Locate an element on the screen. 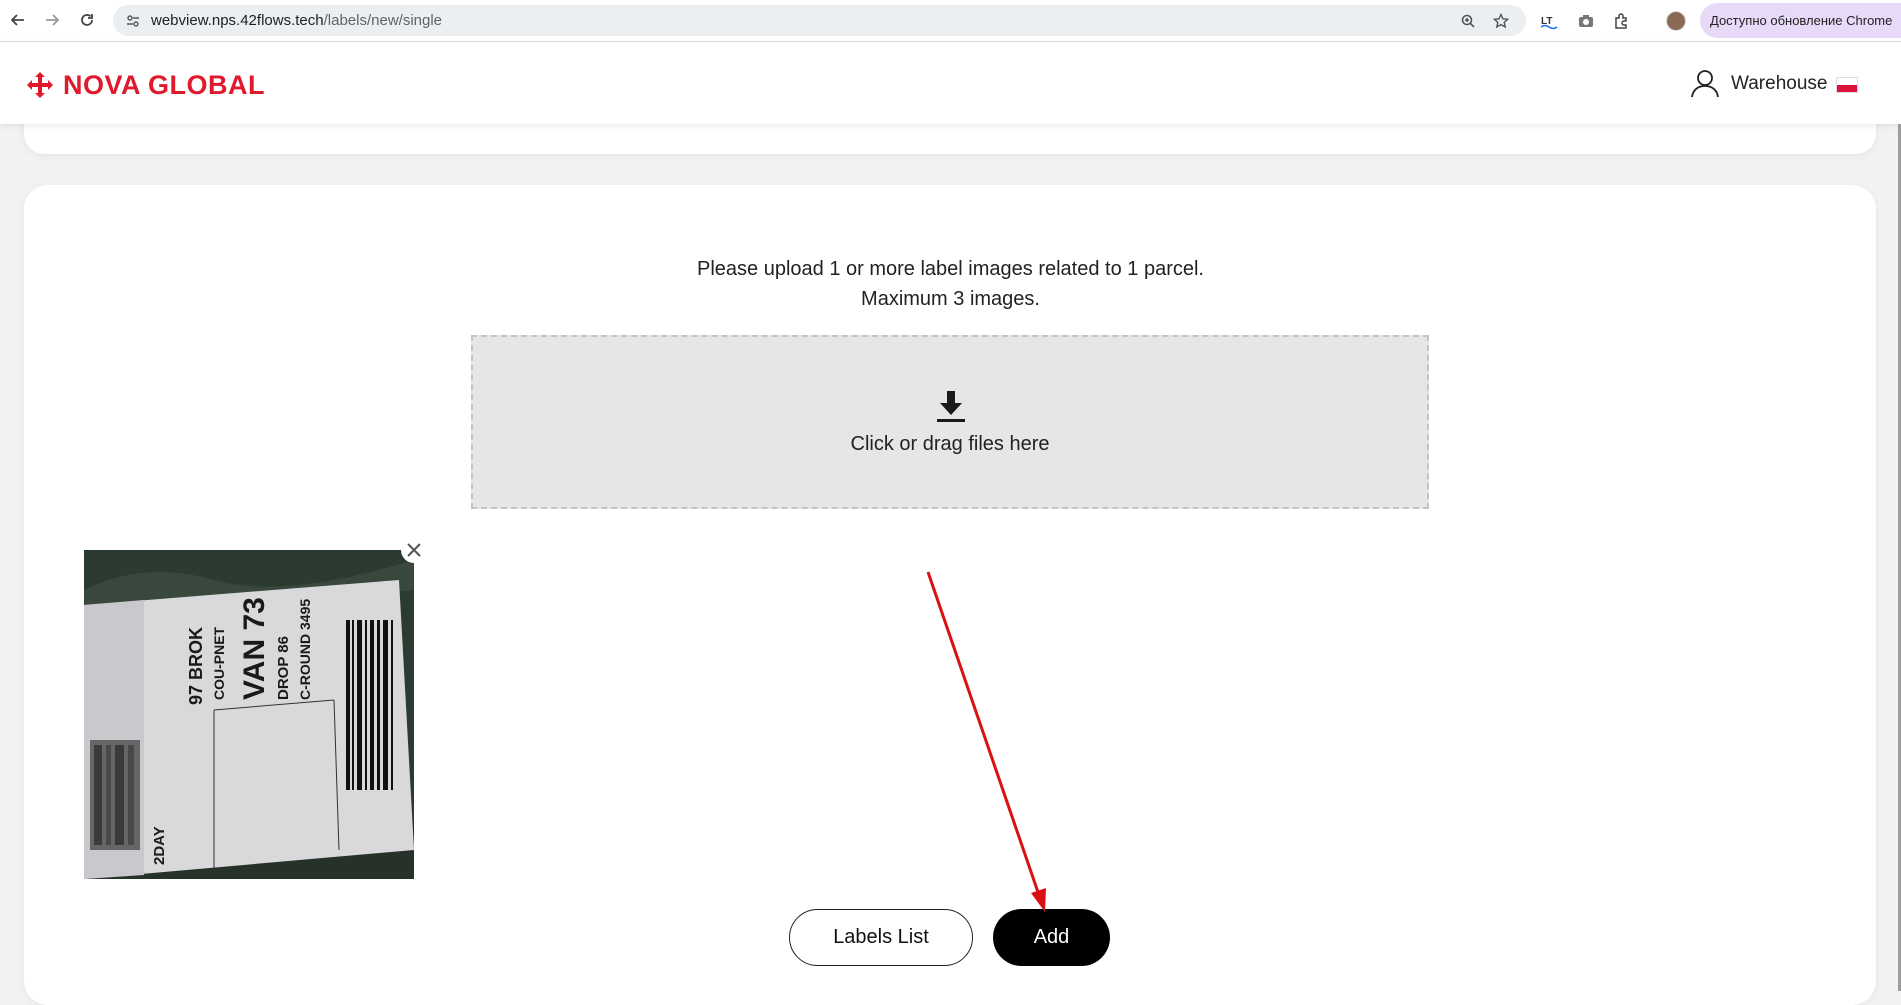  label-text-line: 2DAY is located at coordinates (159, 845).